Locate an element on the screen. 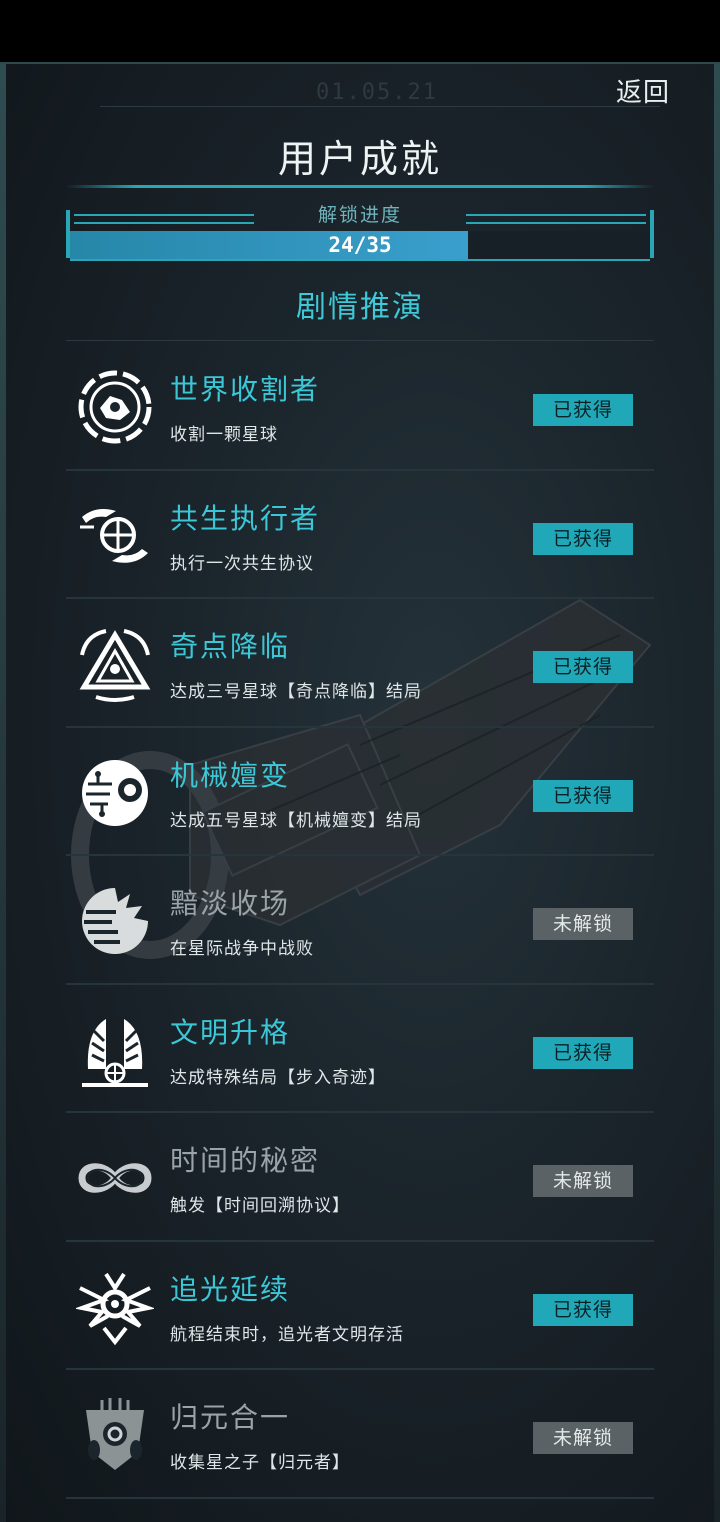  section-title: 剧情推演 is located at coordinates (360, 307).